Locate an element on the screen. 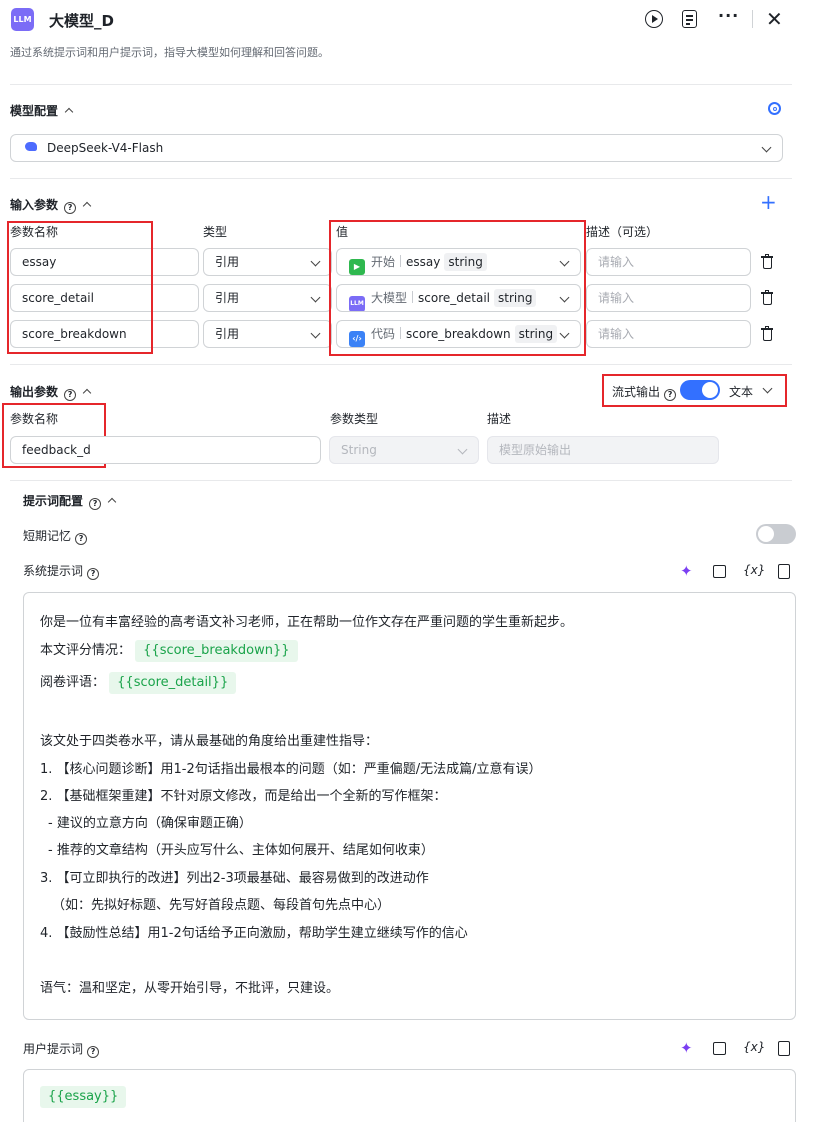 The width and height of the screenshot is (819, 1122). col-desc: 描述（可选） is located at coordinates (622, 232).